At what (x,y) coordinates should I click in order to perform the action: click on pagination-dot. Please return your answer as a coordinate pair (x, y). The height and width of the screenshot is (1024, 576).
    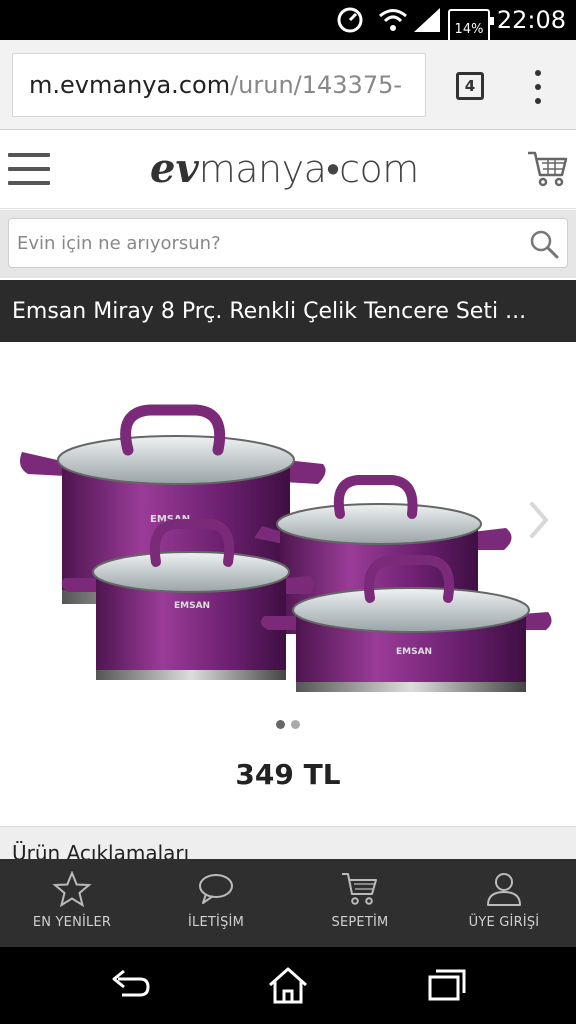
    Looking at the image, I should click on (295, 724).